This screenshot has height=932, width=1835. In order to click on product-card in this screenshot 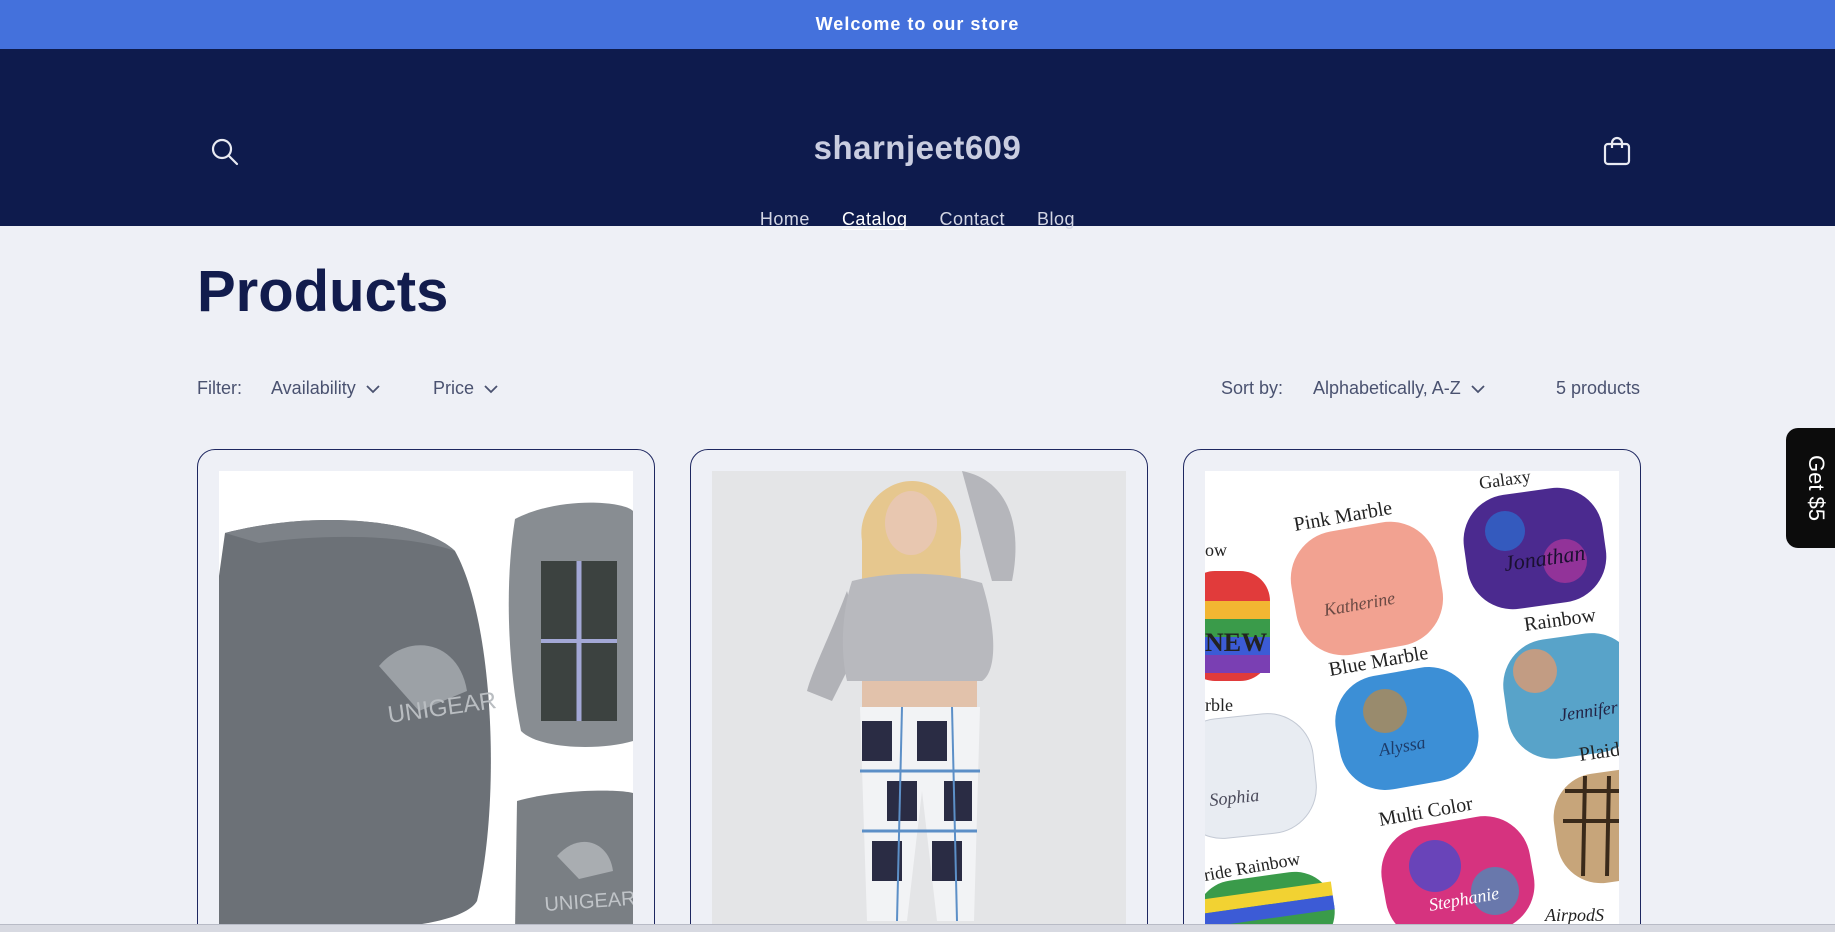, I will do `click(919, 690)`.